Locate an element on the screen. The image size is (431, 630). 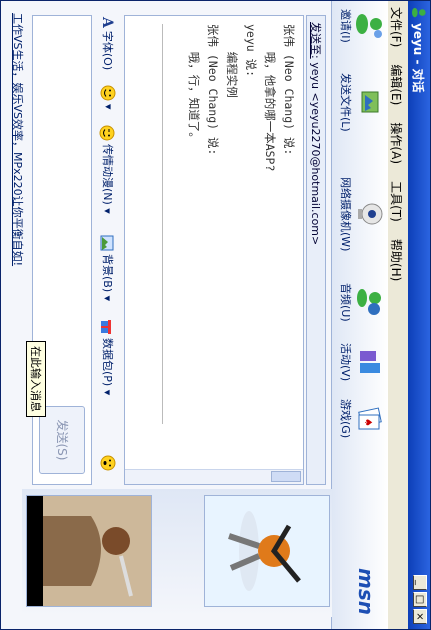
warrior-picture is located at coordinates (89, 551).